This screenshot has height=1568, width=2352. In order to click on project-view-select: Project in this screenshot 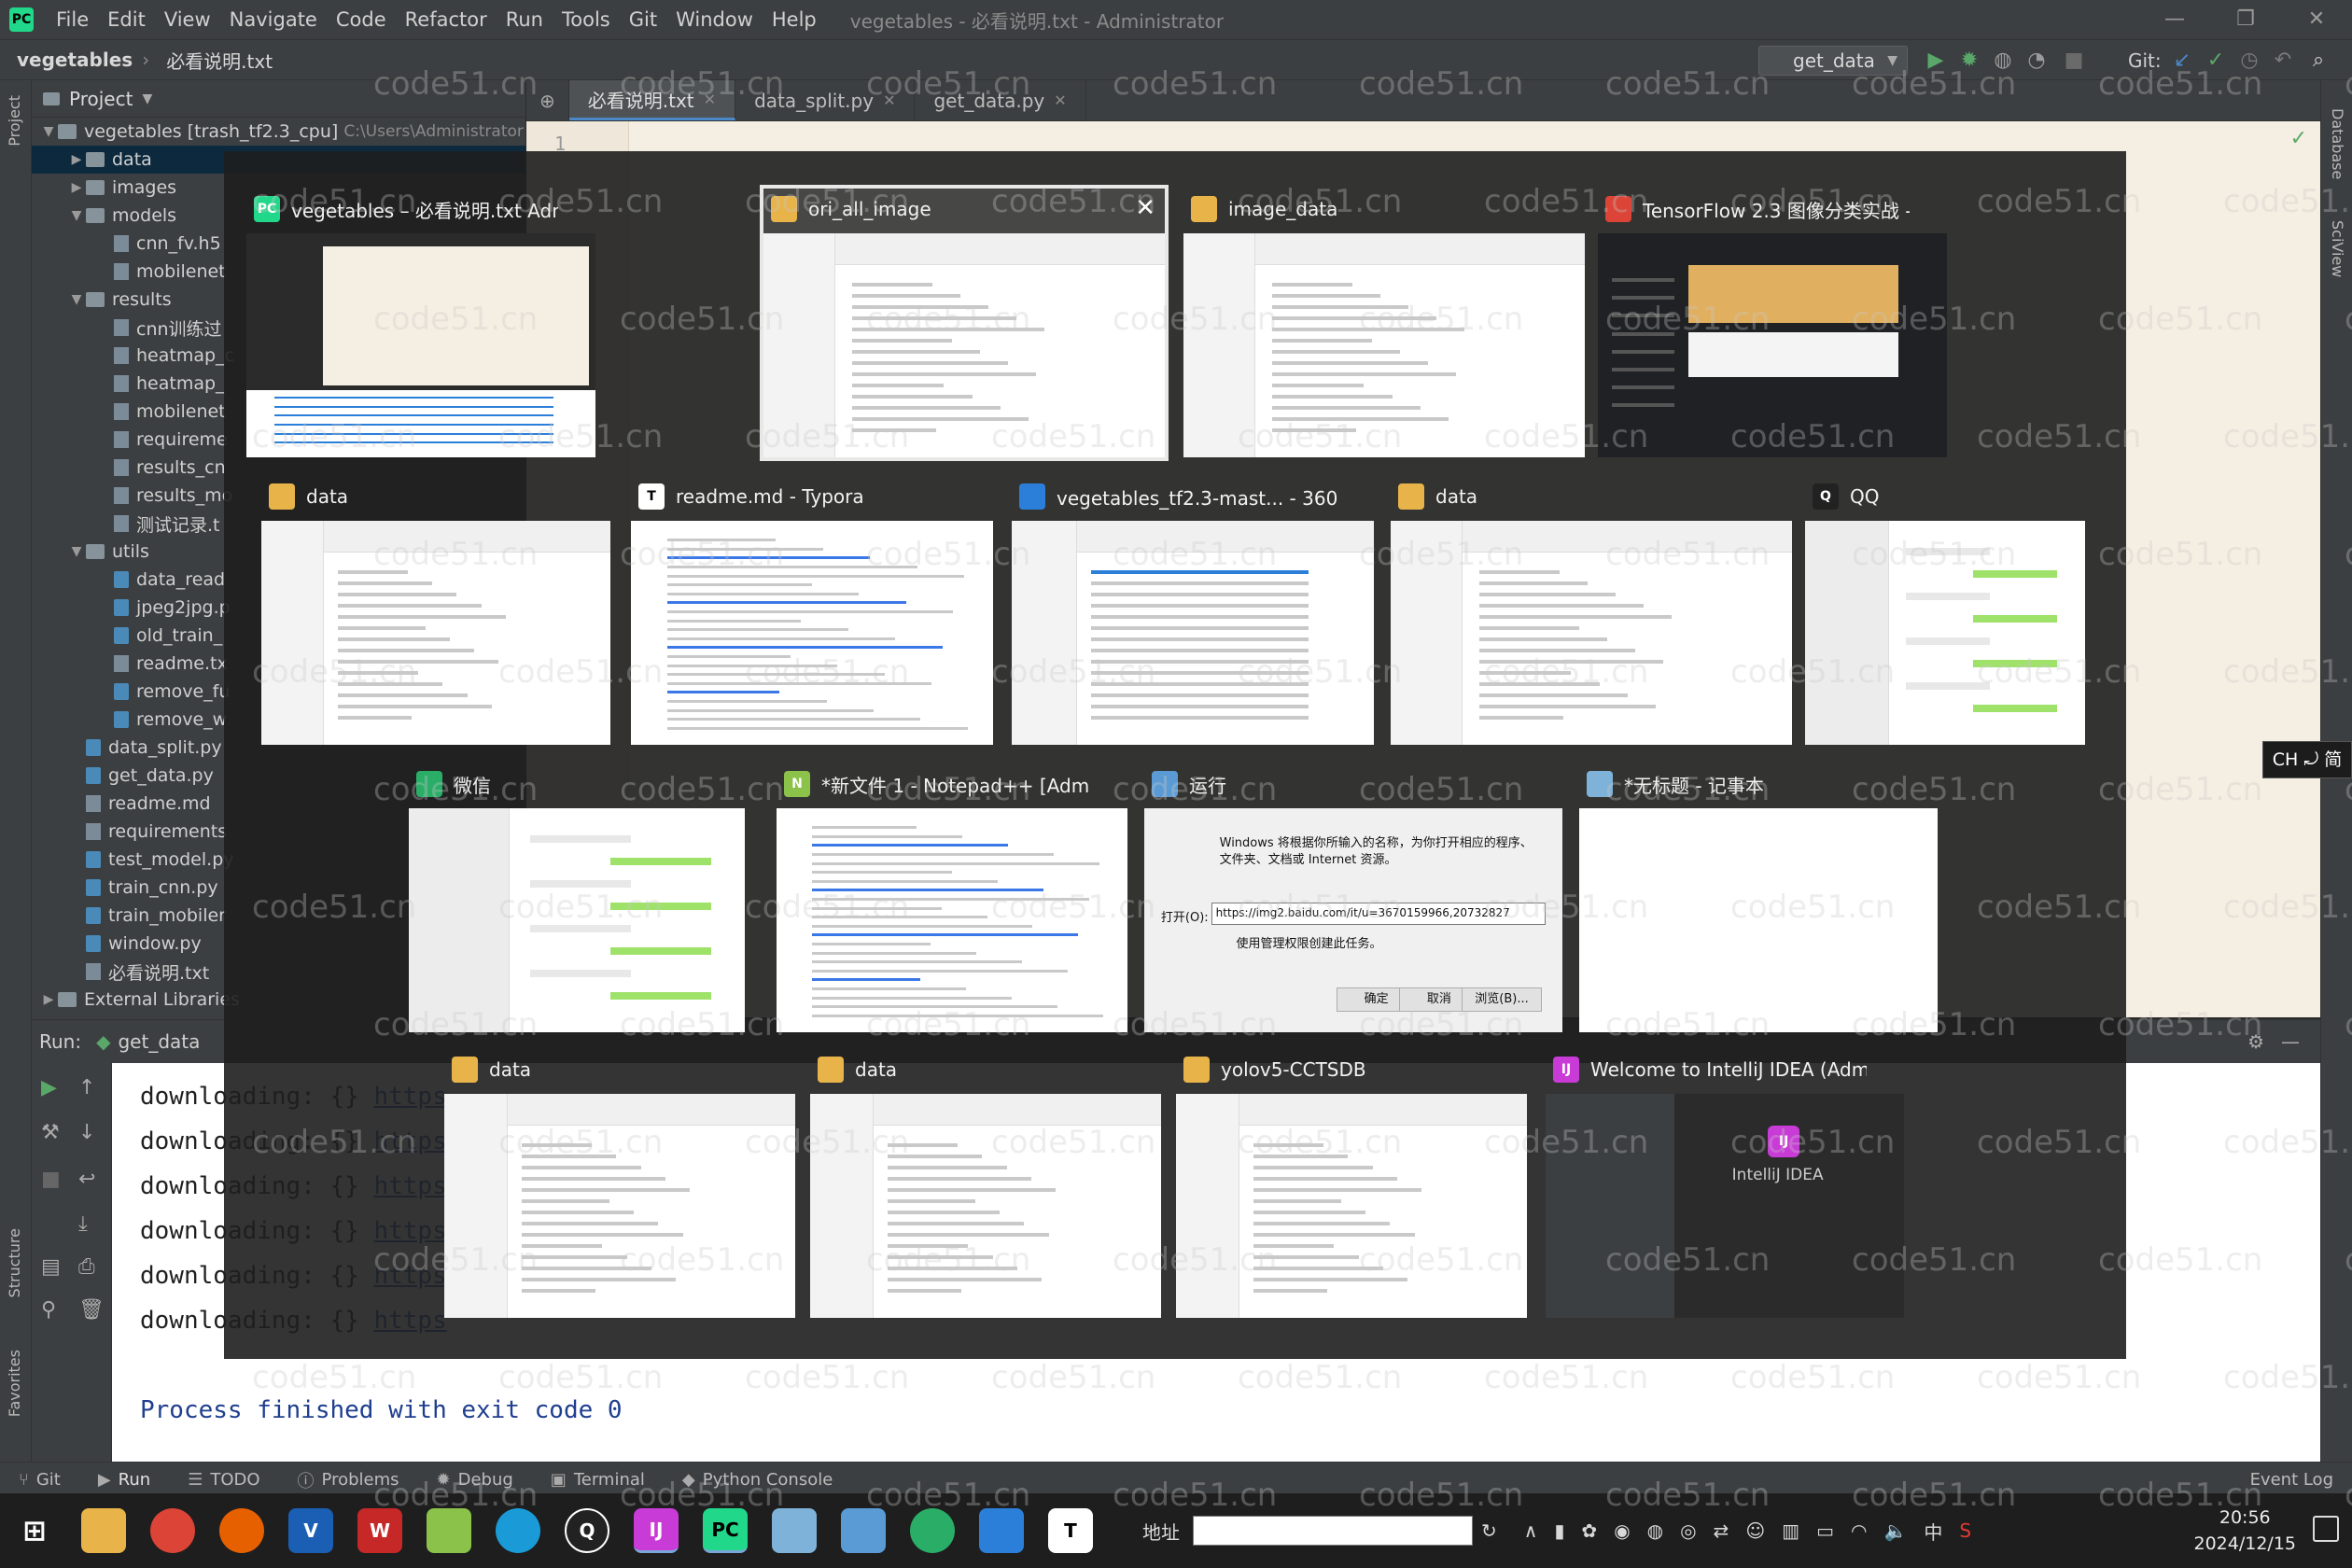, I will do `click(101, 99)`.